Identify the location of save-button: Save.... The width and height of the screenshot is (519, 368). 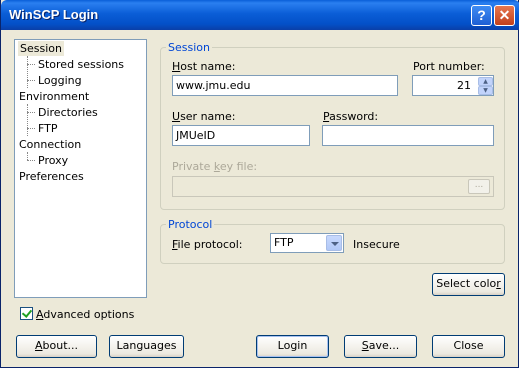
(380, 346).